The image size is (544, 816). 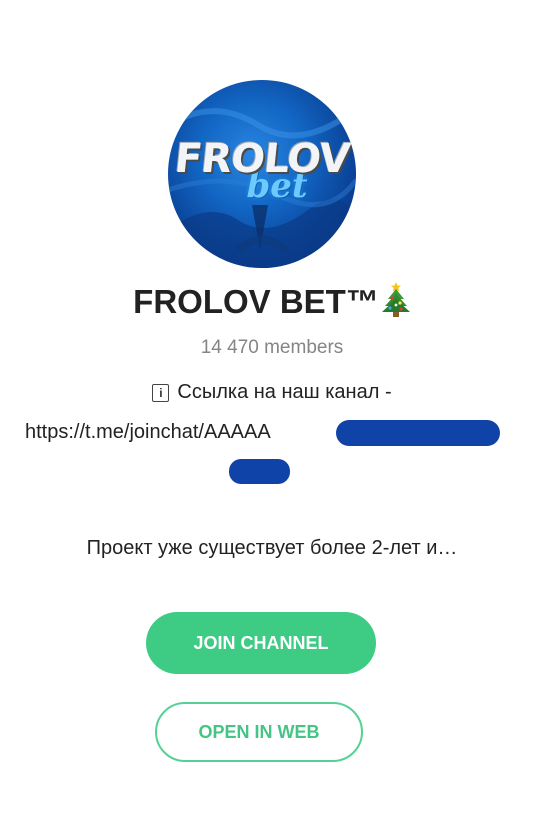 What do you see at coordinates (256, 301) in the screenshot?
I see `channel-title-text: FROLOV BET™` at bounding box center [256, 301].